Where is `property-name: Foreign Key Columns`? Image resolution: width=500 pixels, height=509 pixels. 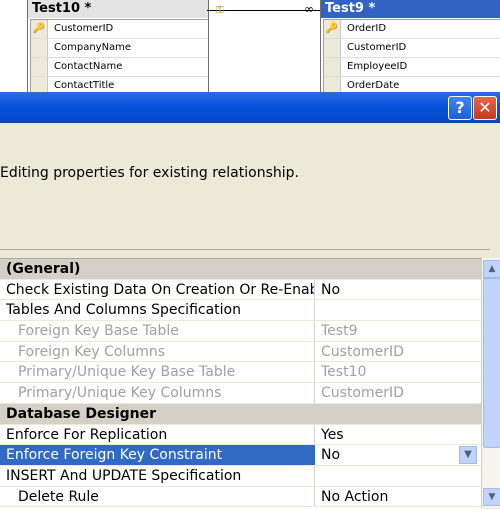
property-name: Foreign Key Columns is located at coordinates (157, 351).